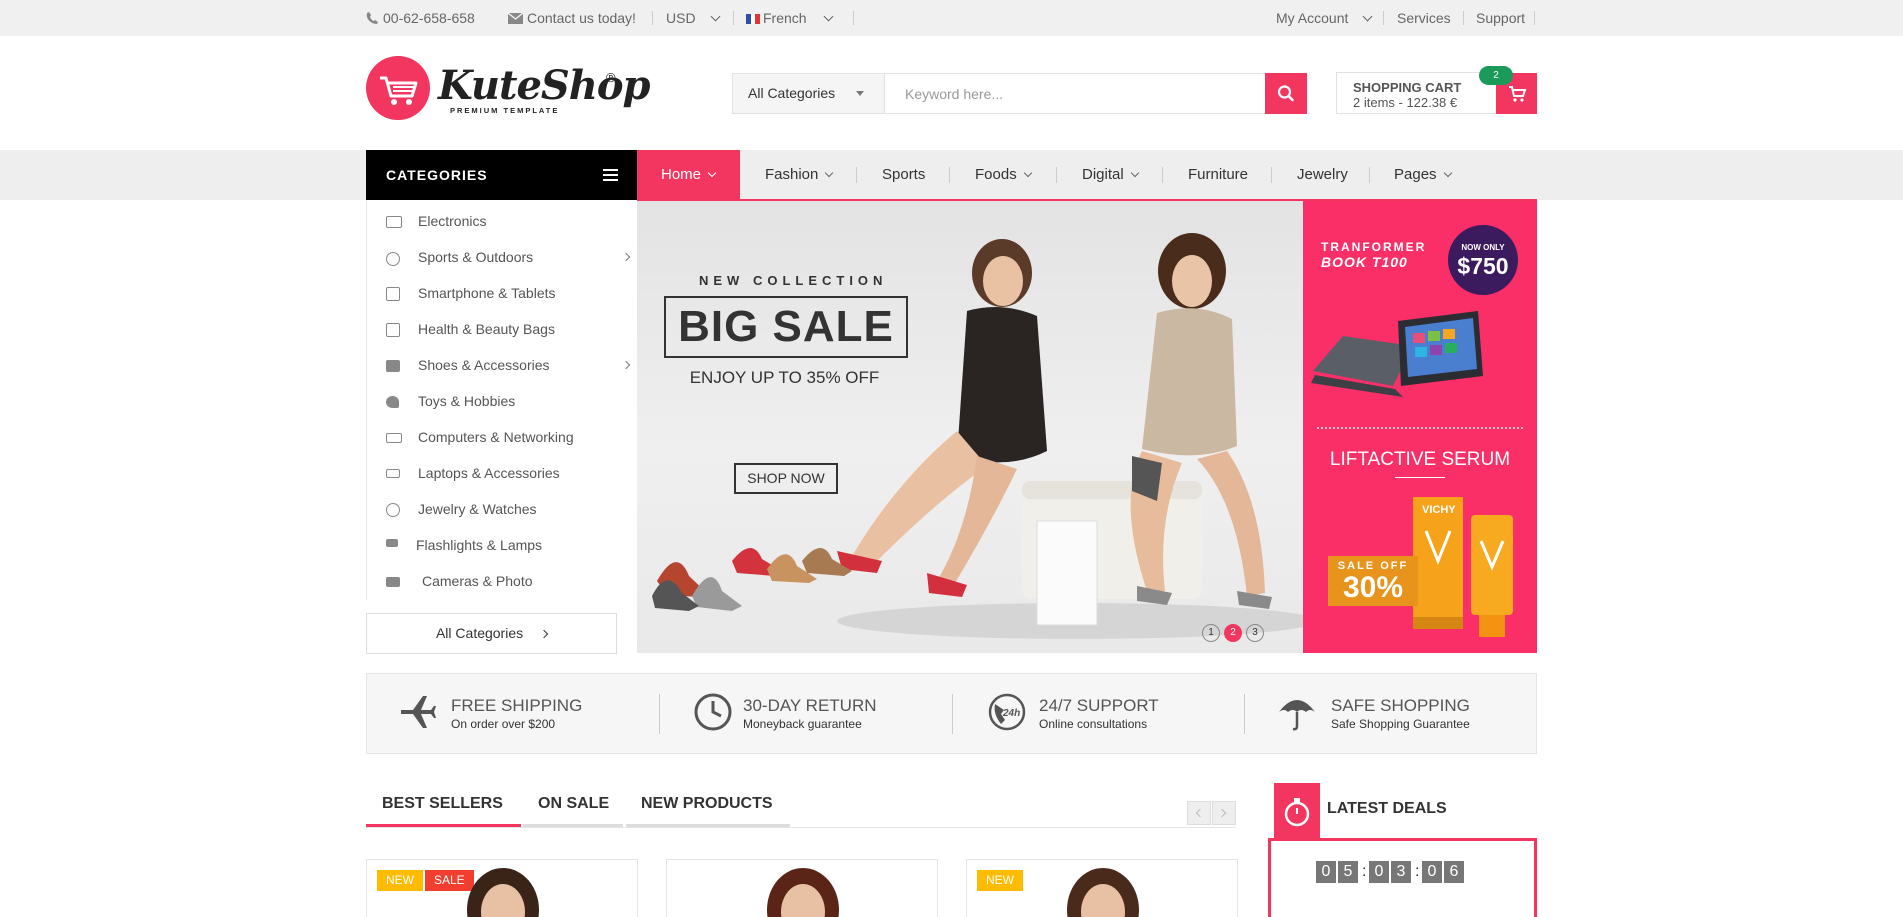 This screenshot has width=1903, height=917. Describe the element at coordinates (502, 509) in the screenshot. I see `sidebar-item-jewelry-watches: Jewelry & Watches` at that location.